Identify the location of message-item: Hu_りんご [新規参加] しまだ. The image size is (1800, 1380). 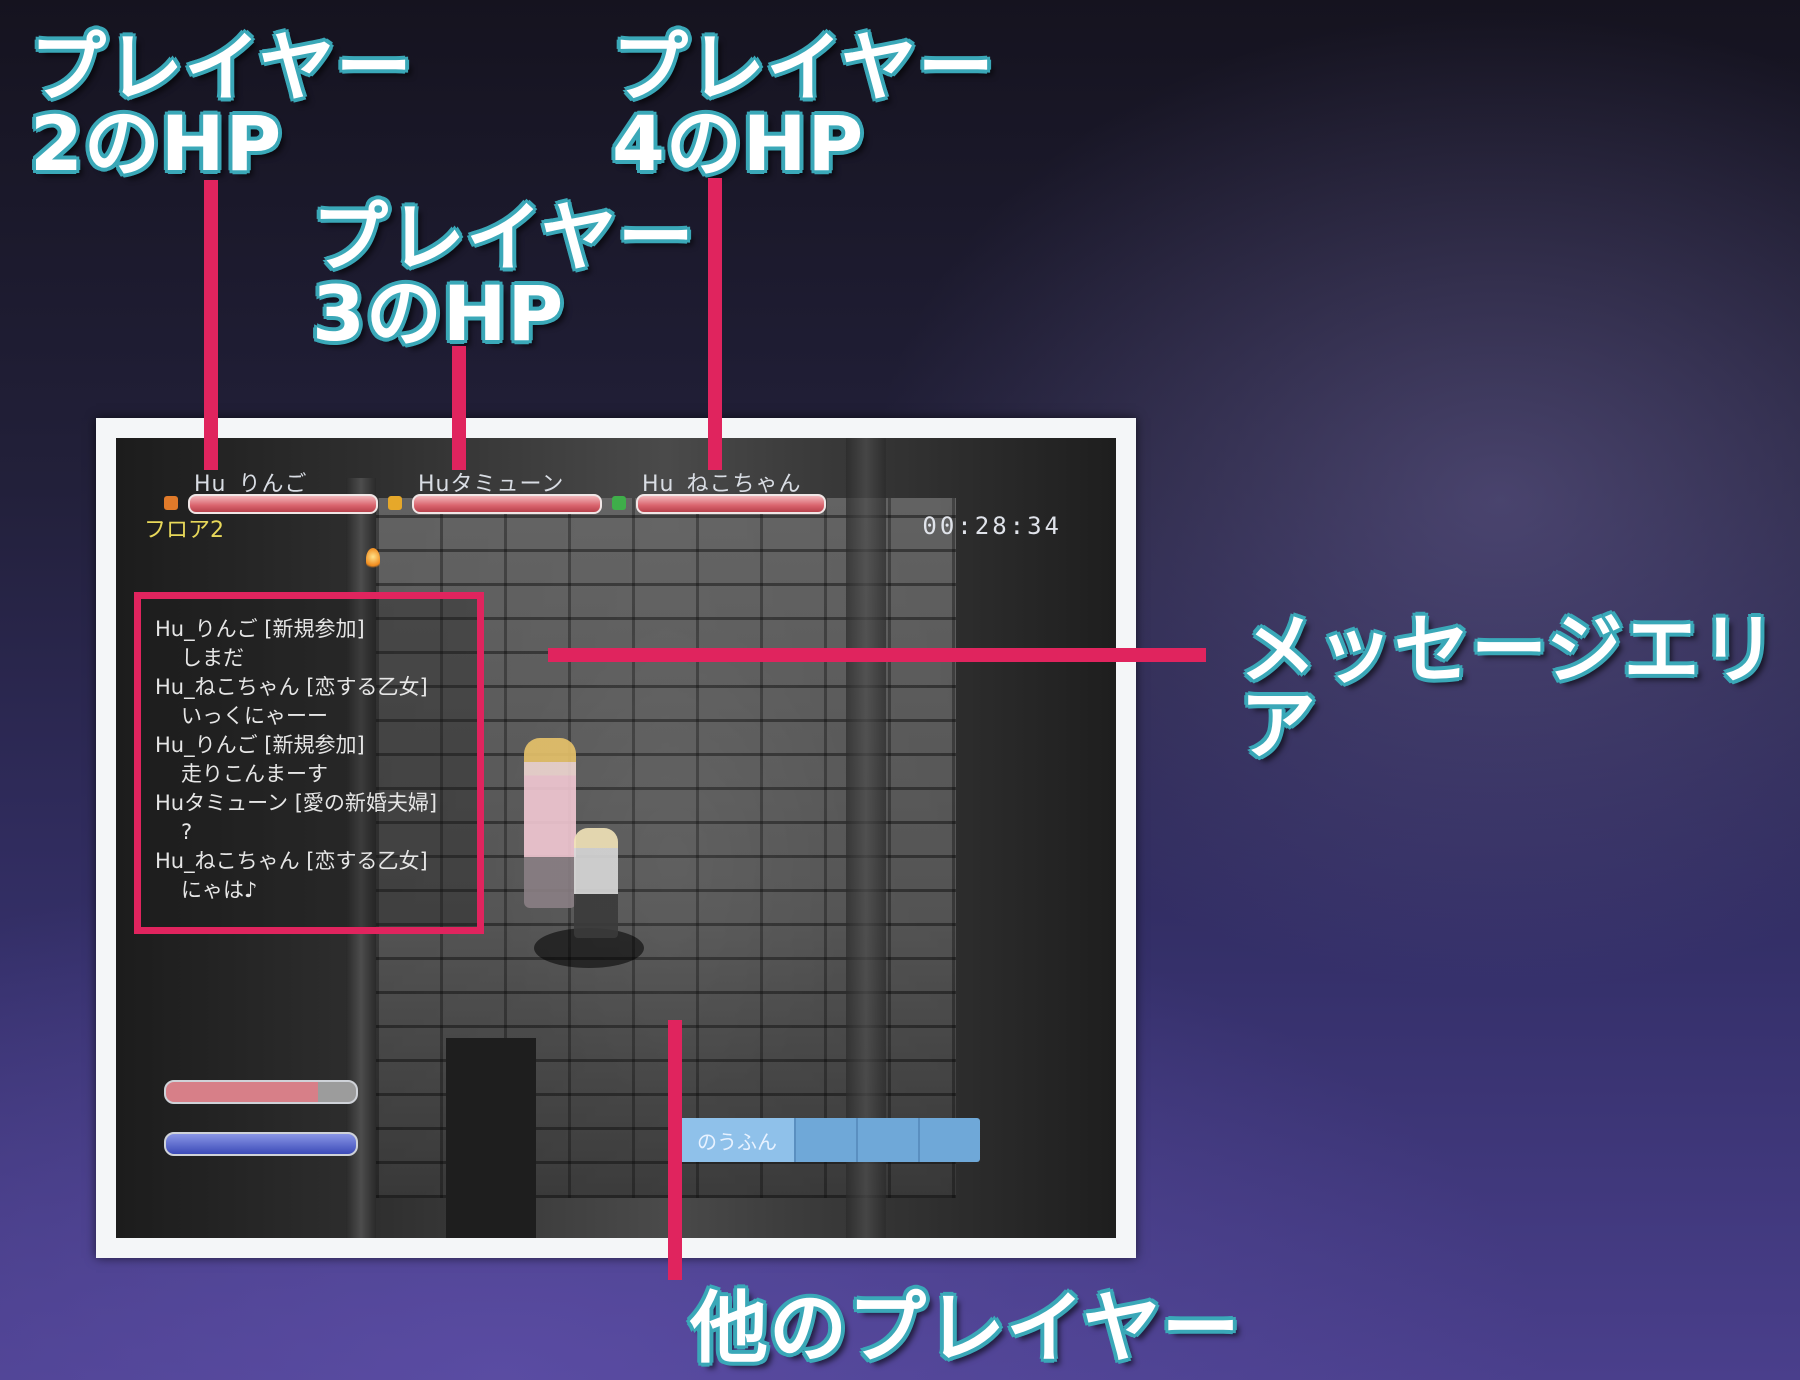
(312, 644).